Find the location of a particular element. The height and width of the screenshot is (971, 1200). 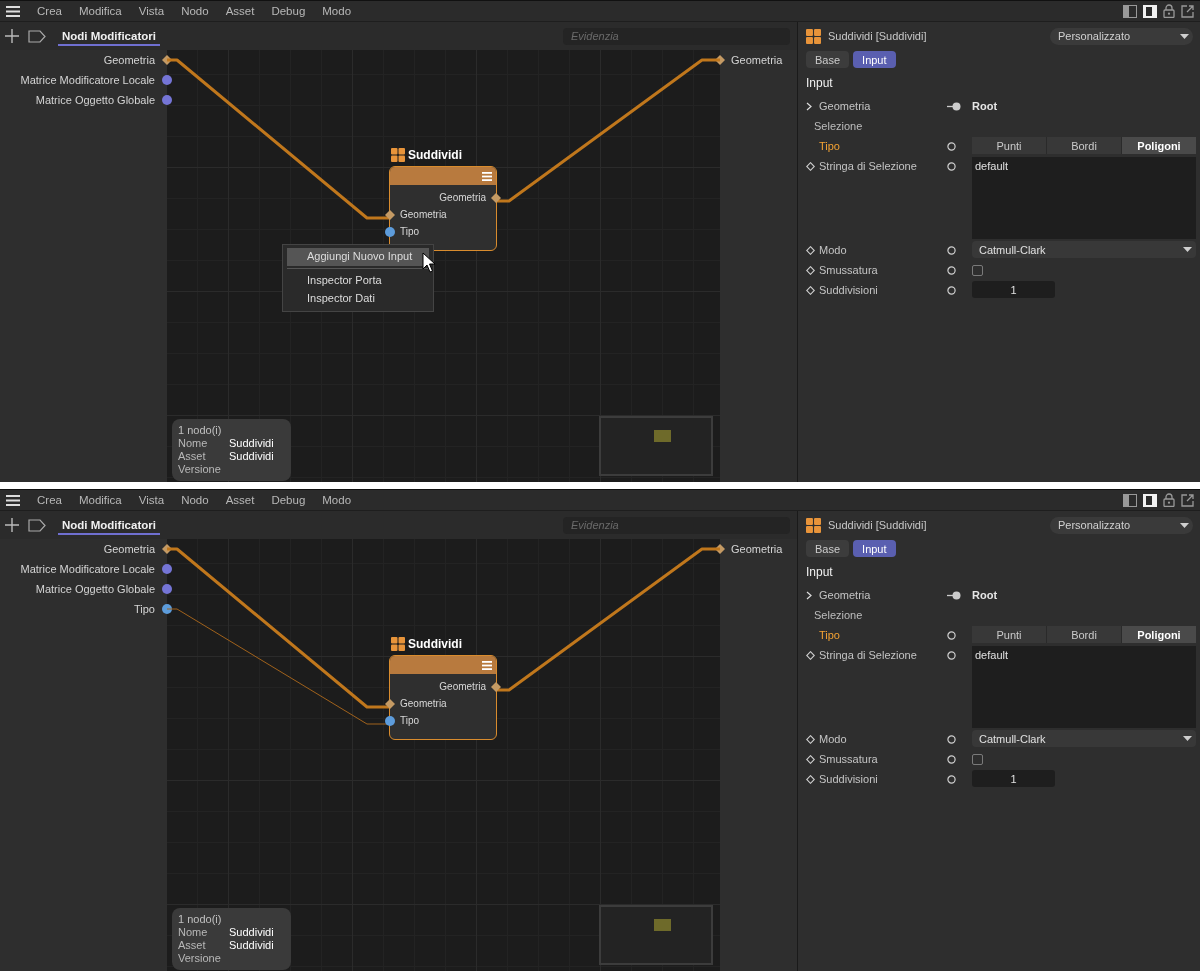

node-count: 1 nodo(i) is located at coordinates (200, 430).